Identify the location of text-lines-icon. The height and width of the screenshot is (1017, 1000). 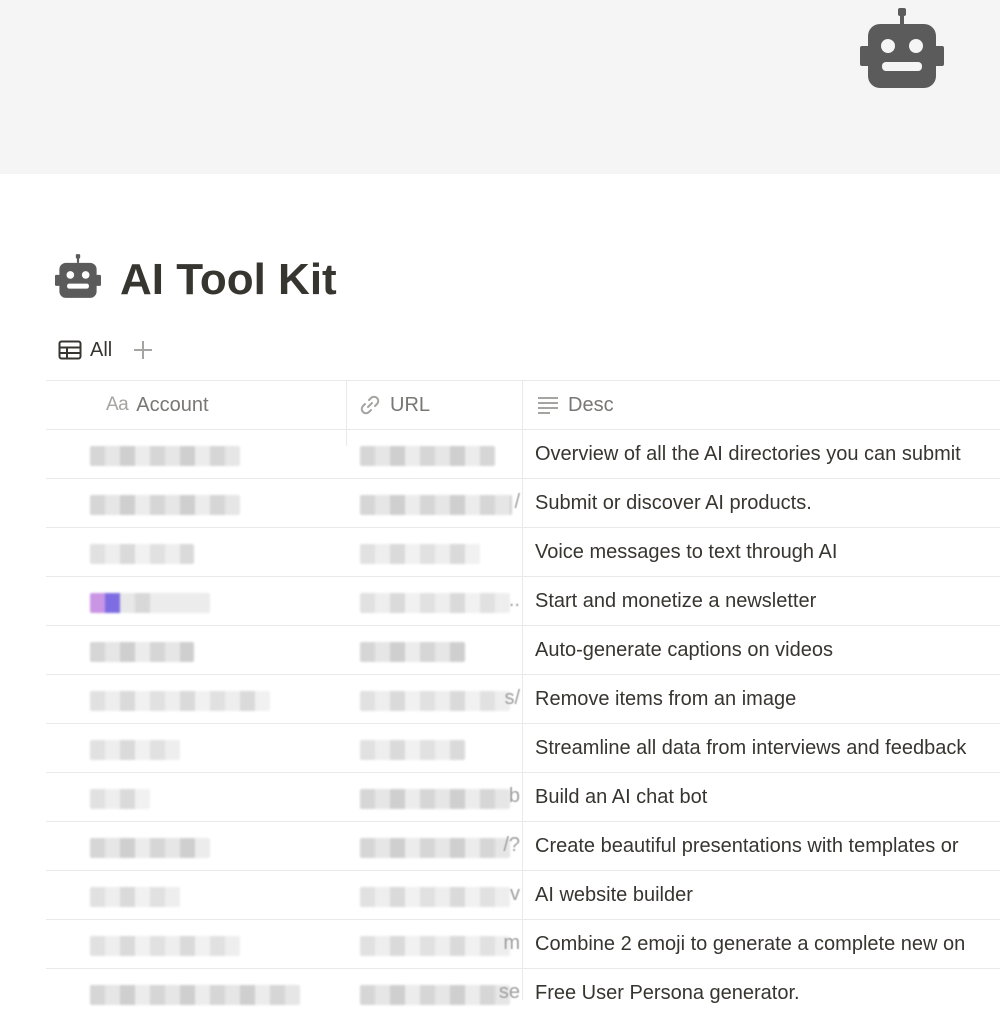
(548, 405).